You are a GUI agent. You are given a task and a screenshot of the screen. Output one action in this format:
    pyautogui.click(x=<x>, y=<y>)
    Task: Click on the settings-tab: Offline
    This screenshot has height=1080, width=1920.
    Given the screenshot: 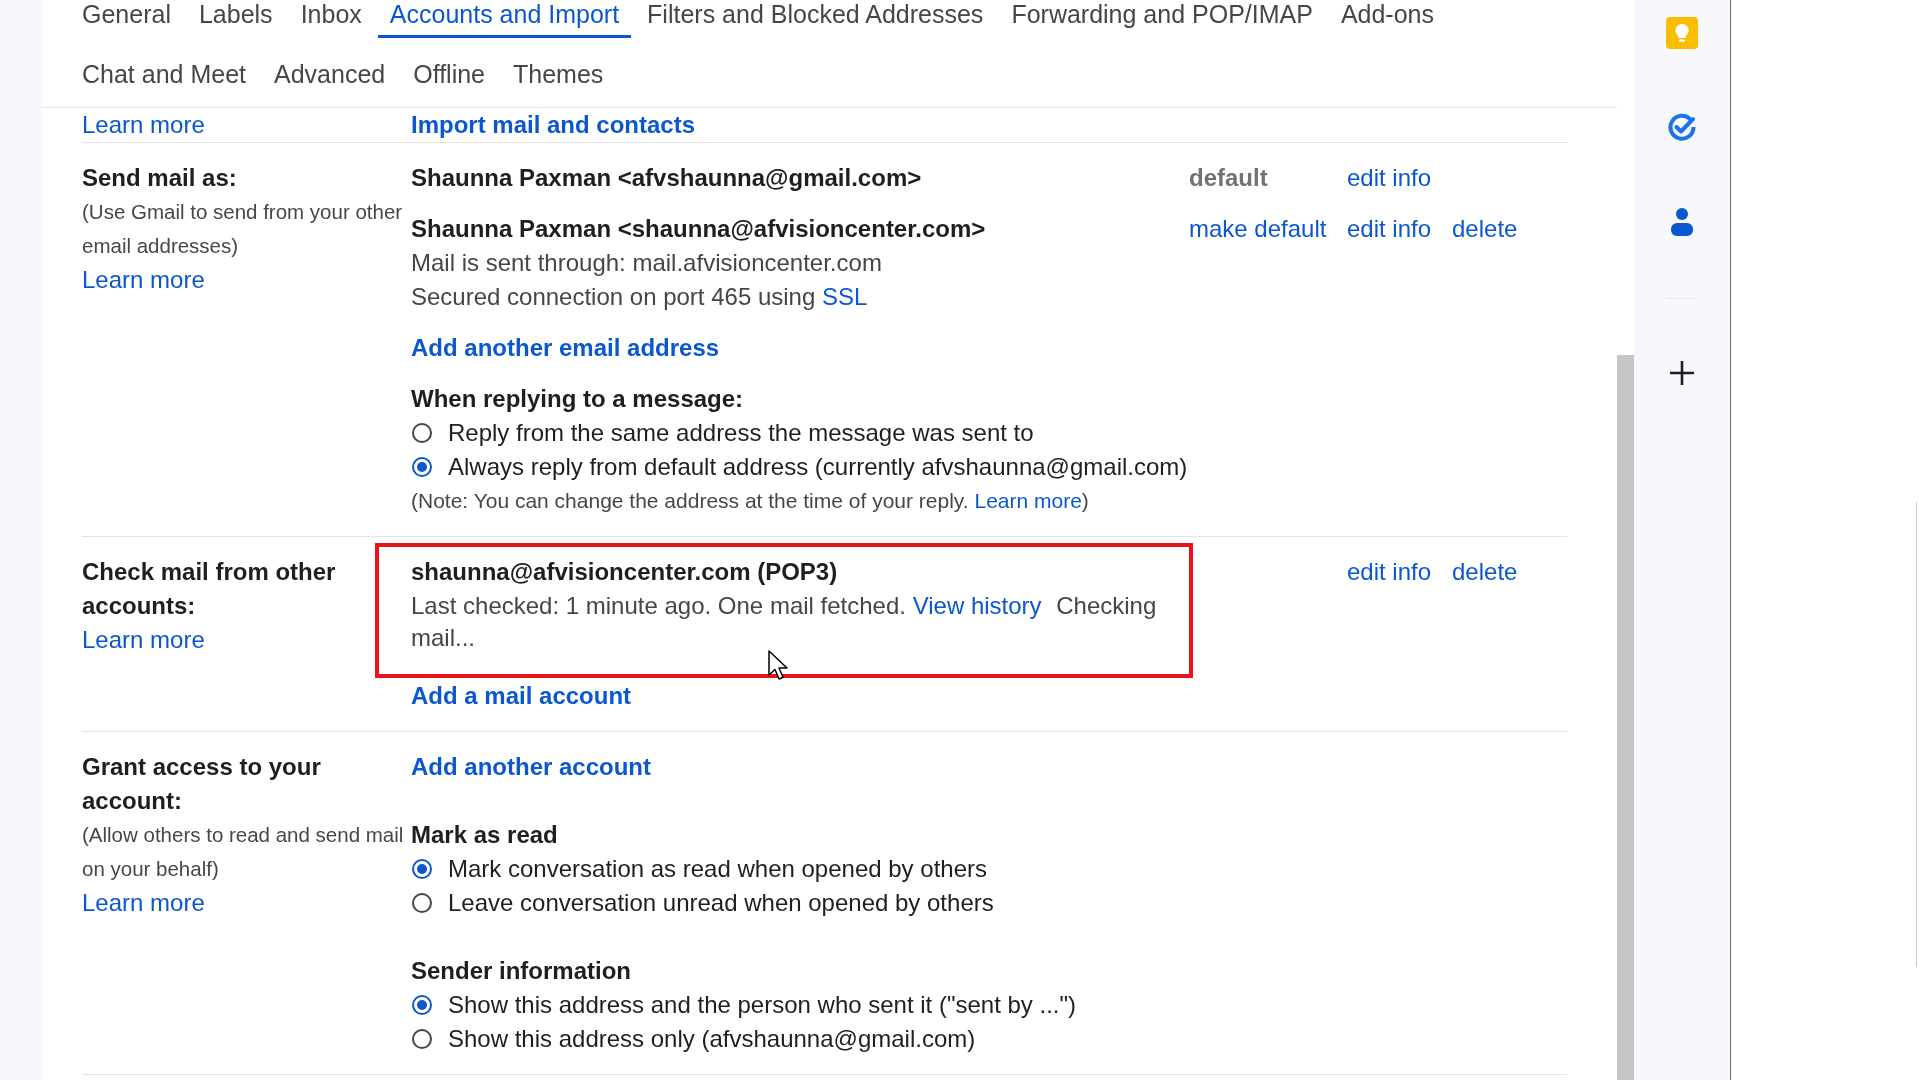 What is the action you would take?
    pyautogui.click(x=449, y=79)
    